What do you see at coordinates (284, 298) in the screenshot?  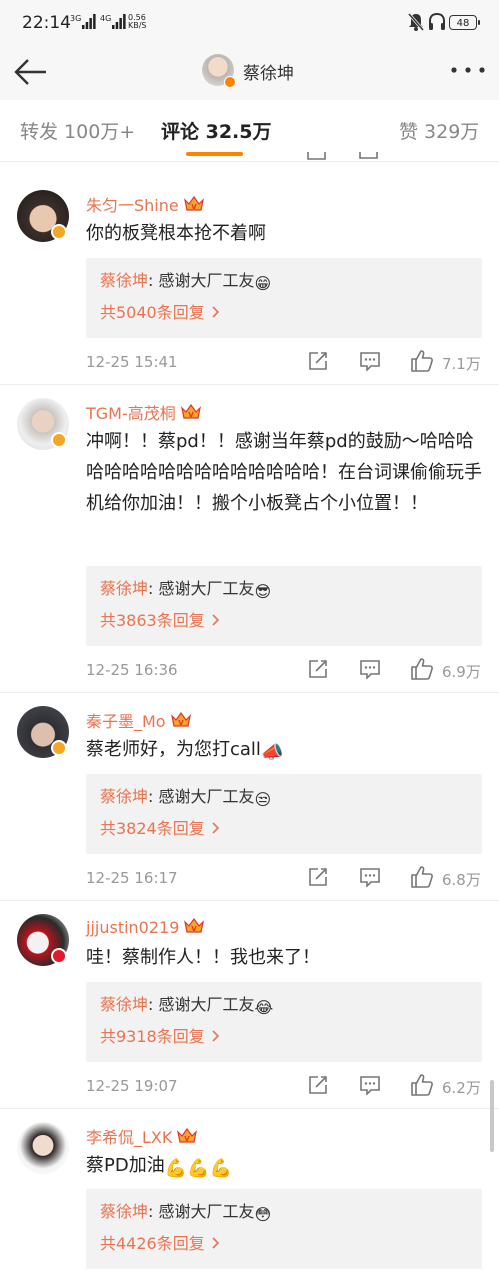 I see `reply-box: 蔡徐坤: 感谢大厂工友😁 共5040条回复` at bounding box center [284, 298].